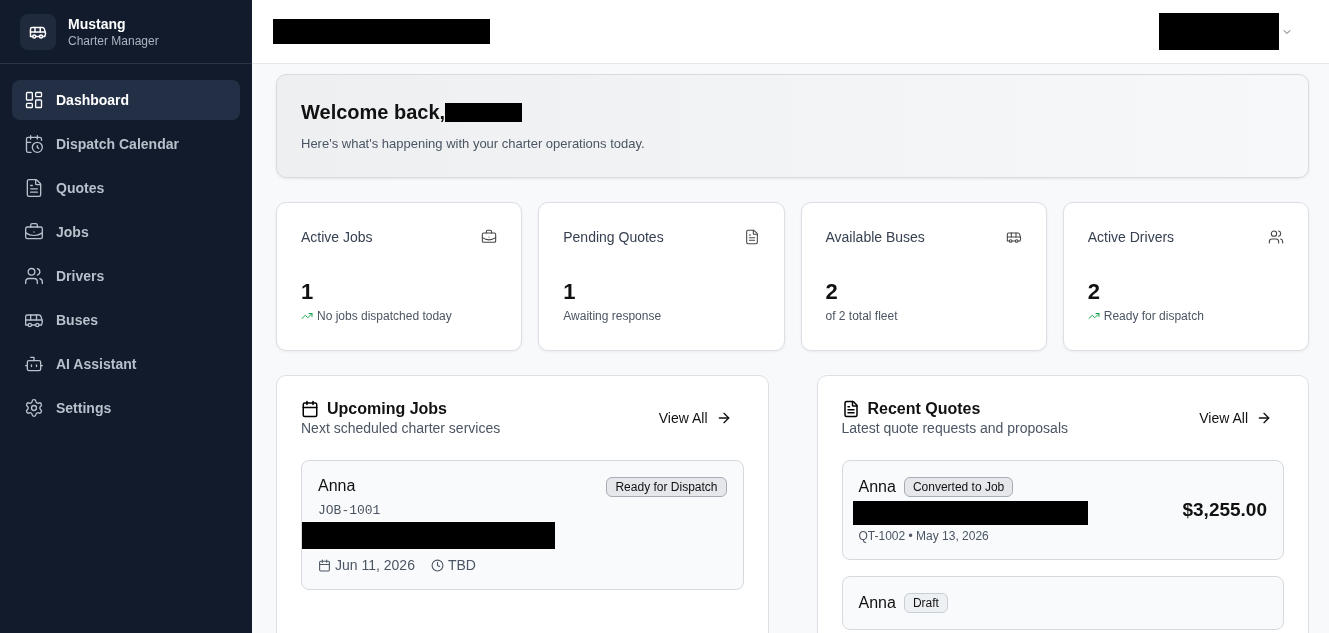 This screenshot has width=1329, height=633. Describe the element at coordinates (337, 237) in the screenshot. I see `stat-label: Active Jobs` at that location.